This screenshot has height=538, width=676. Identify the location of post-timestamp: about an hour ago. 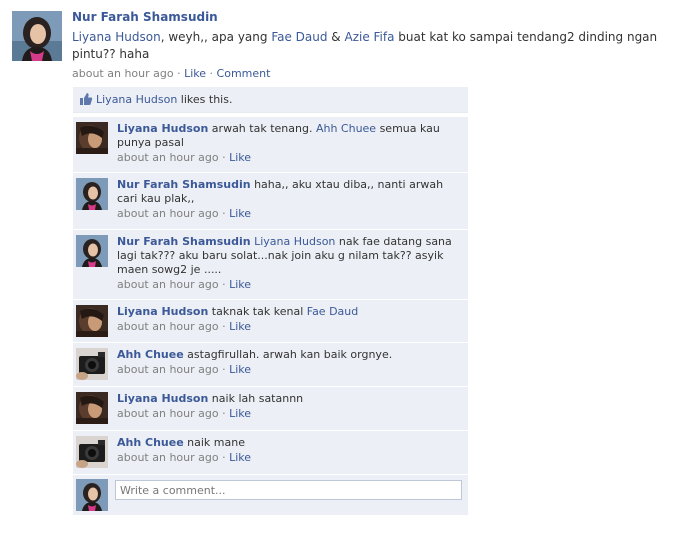
(123, 73).